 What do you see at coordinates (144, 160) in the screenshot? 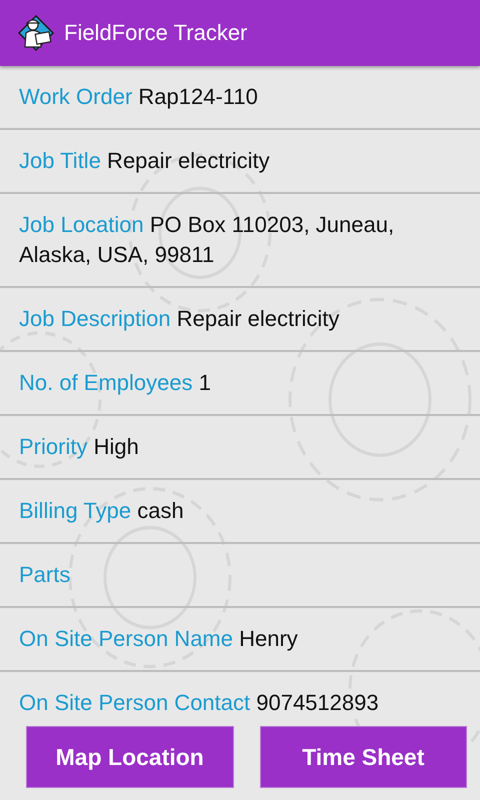
I see `detail-text: Job Title Repair electricity` at bounding box center [144, 160].